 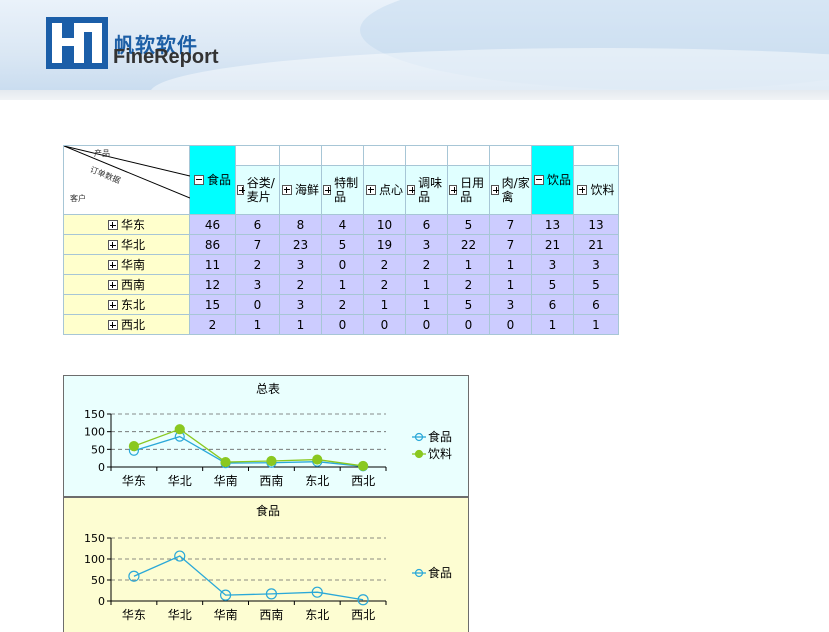 What do you see at coordinates (126, 224) in the screenshot?
I see `row-header-region: 华东` at bounding box center [126, 224].